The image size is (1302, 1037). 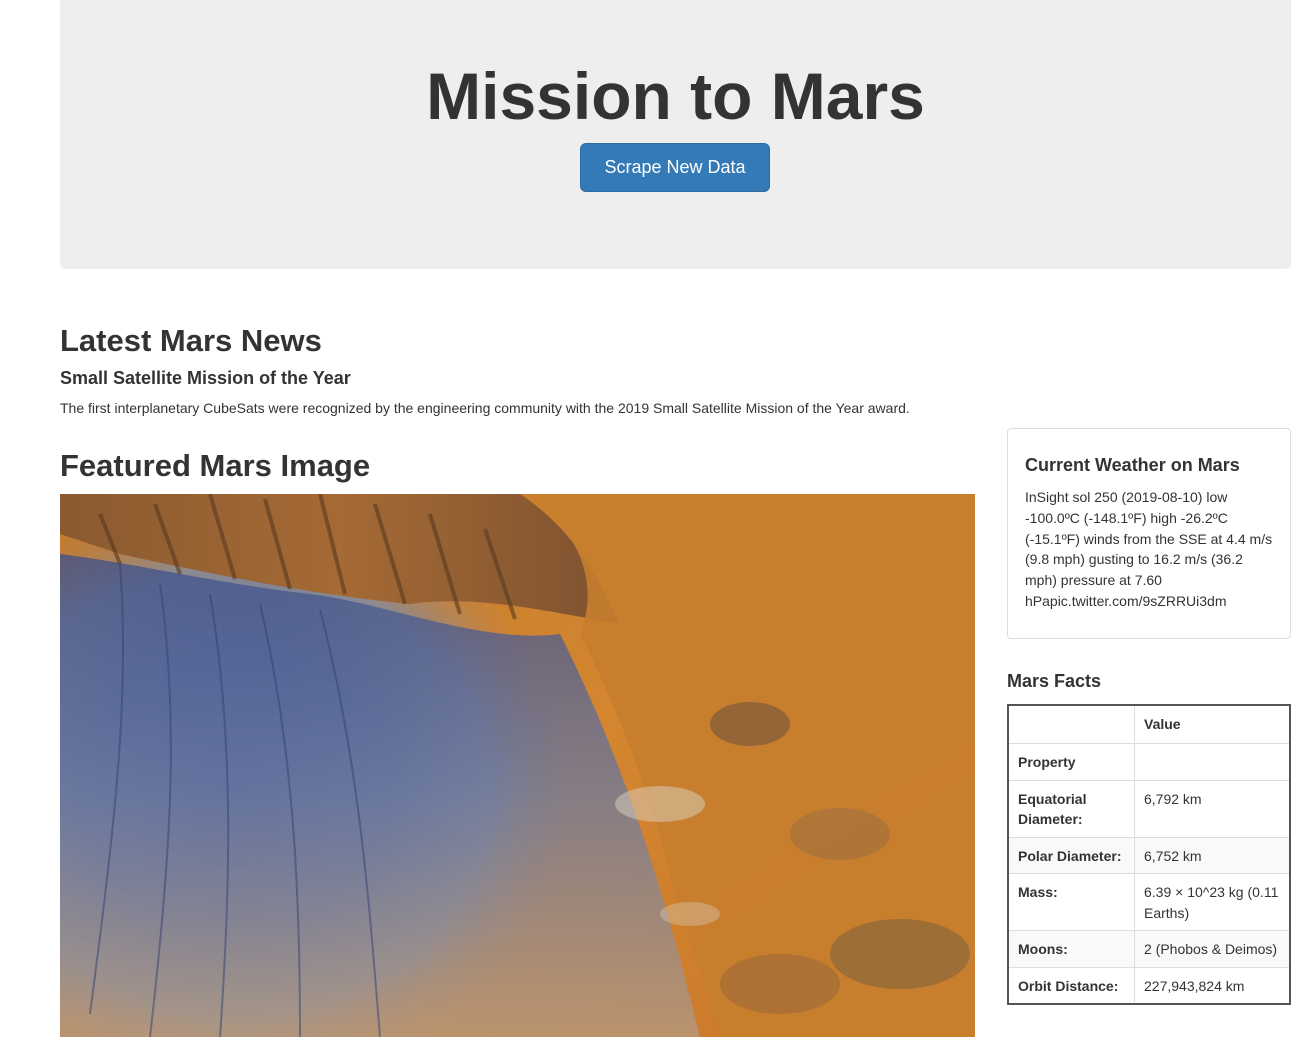 I want to click on weather-title: Current Weather on Mars, so click(x=1132, y=465).